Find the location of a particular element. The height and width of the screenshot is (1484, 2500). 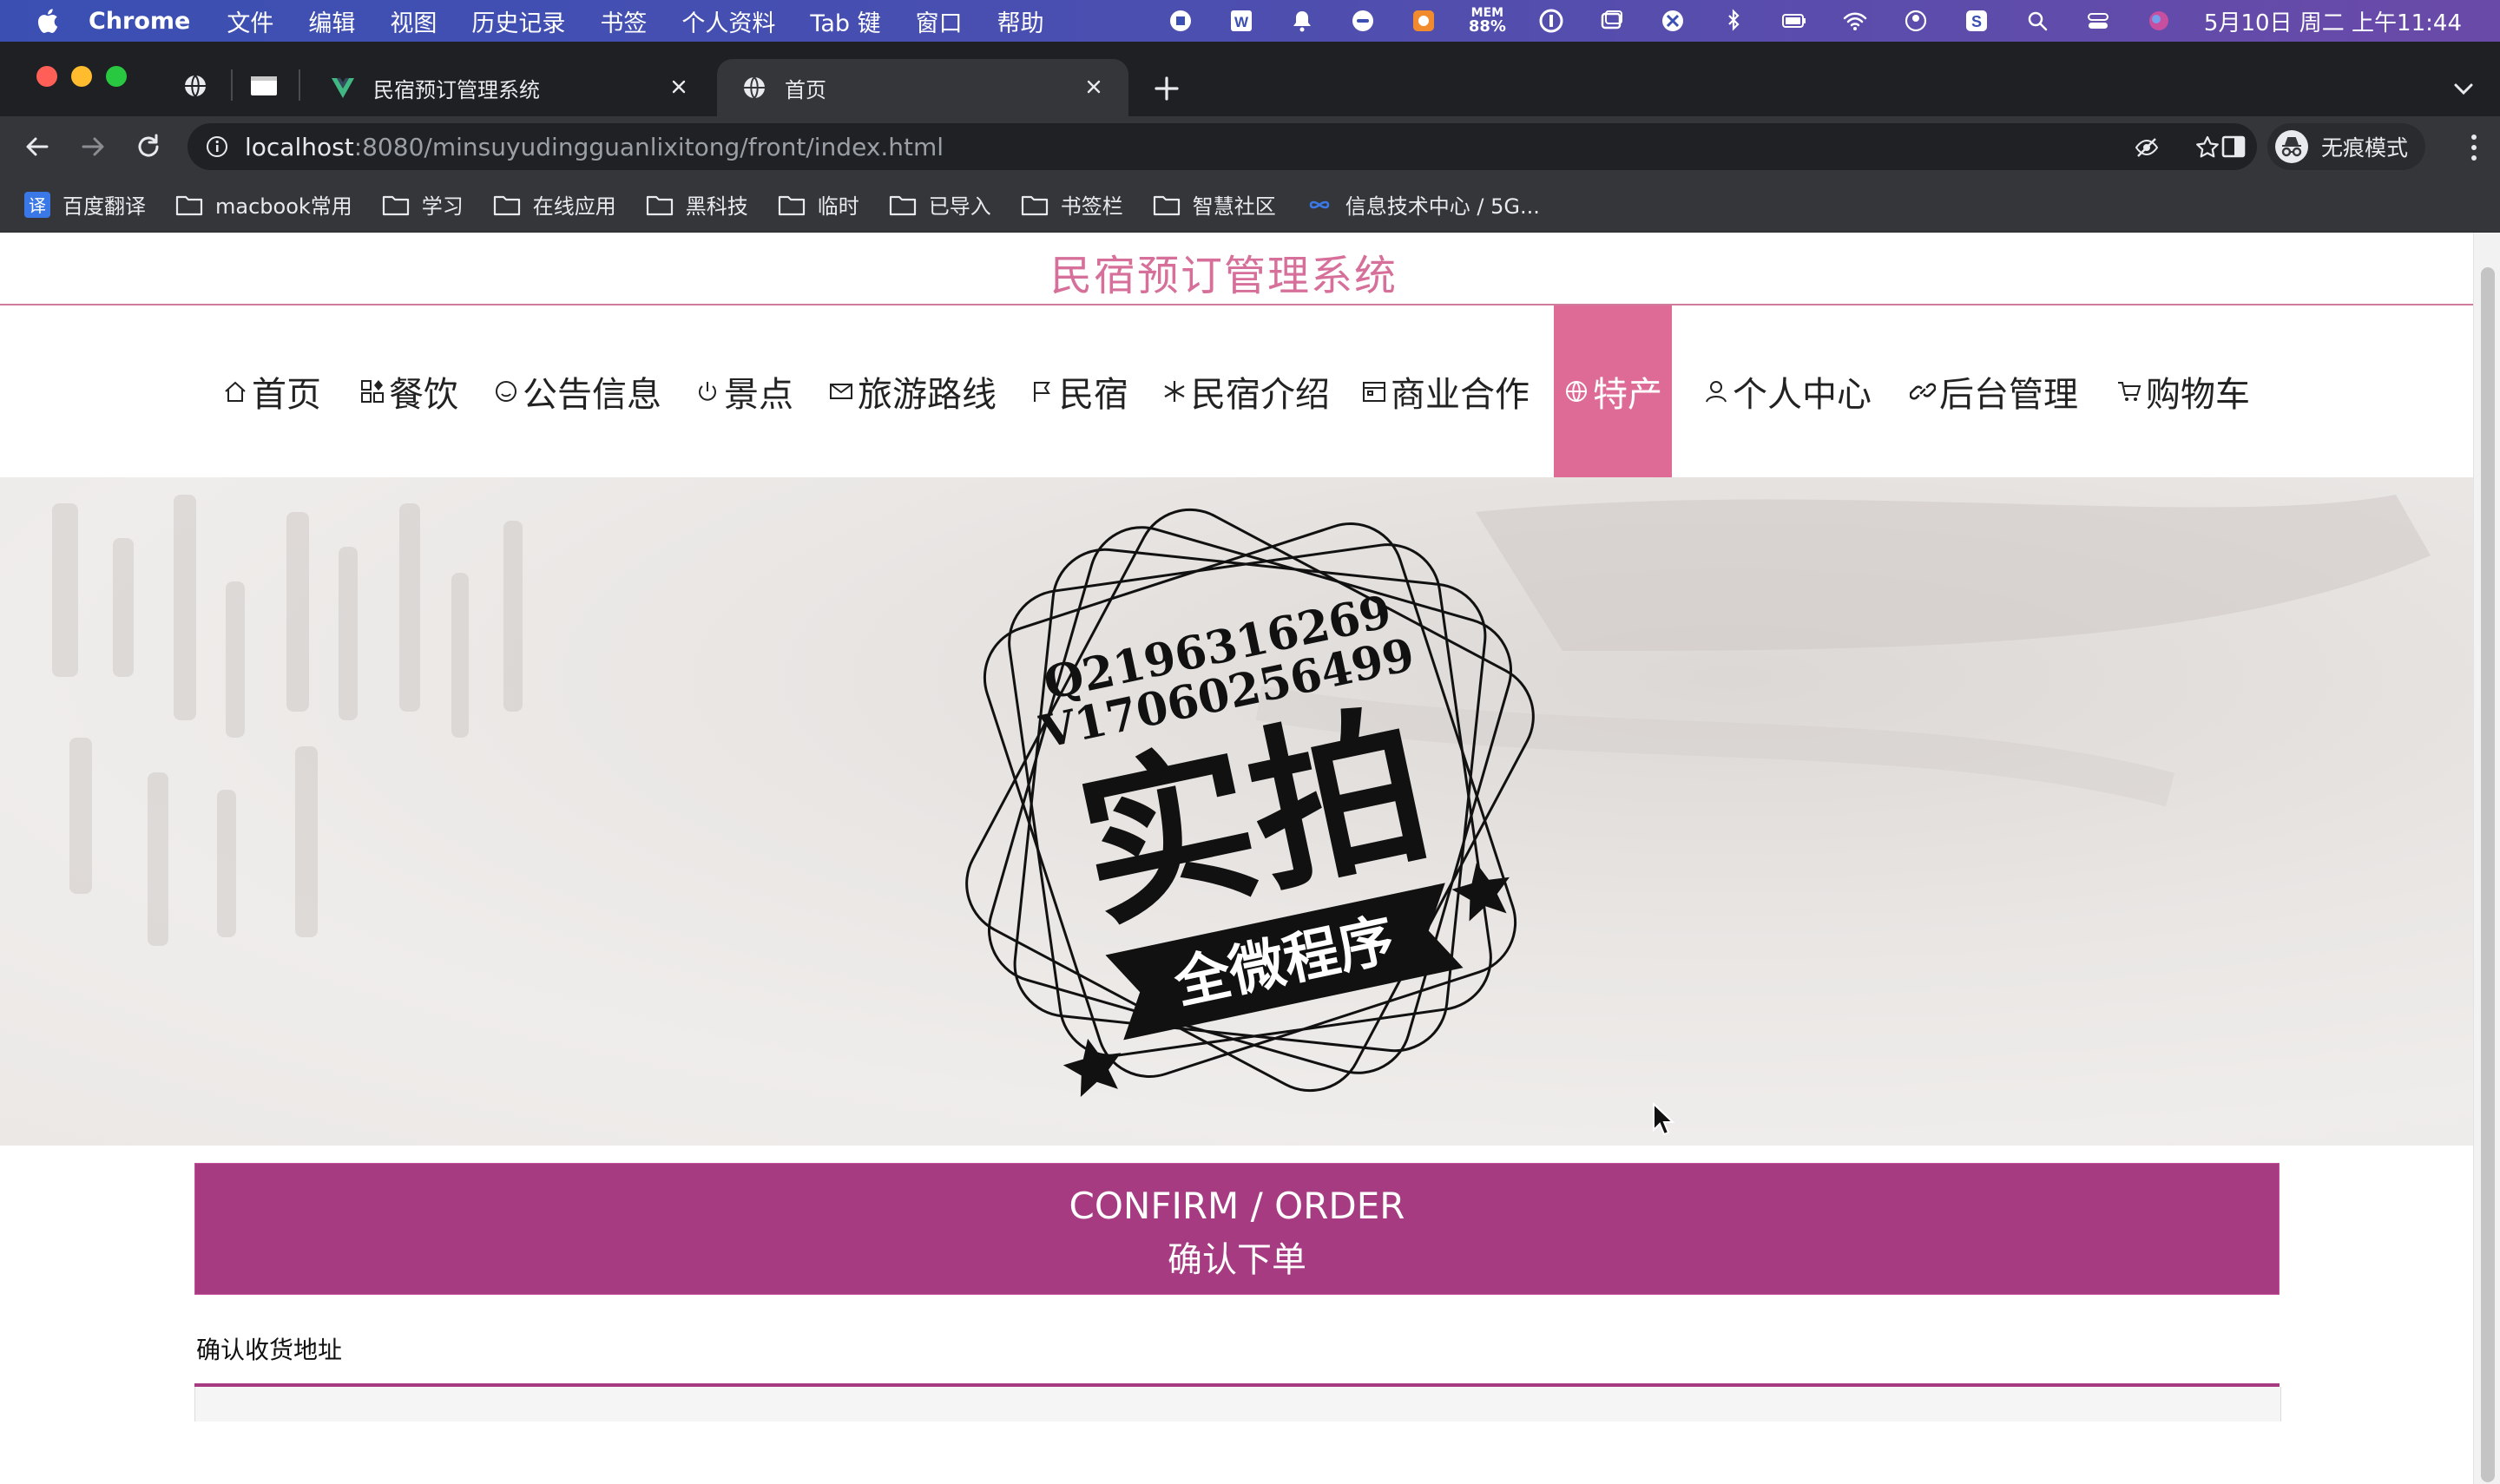

forward-arrow-icon is located at coordinates (93, 146).